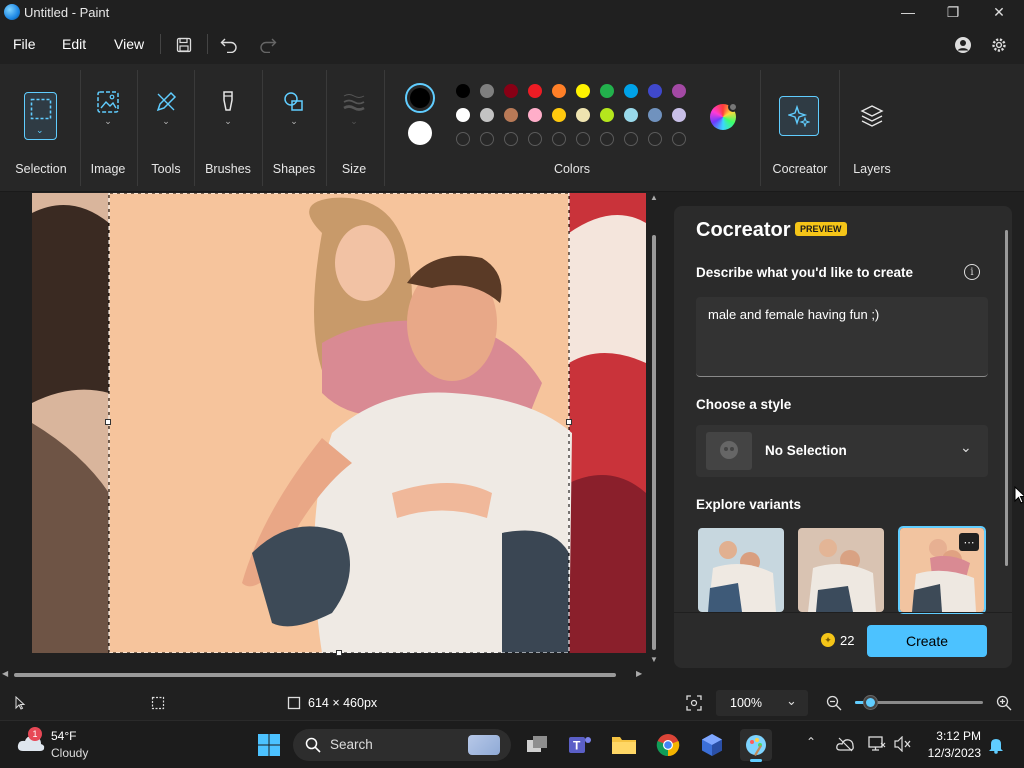 This screenshot has height=768, width=1024. What do you see at coordinates (712, 745) in the screenshot?
I see `dev-app` at bounding box center [712, 745].